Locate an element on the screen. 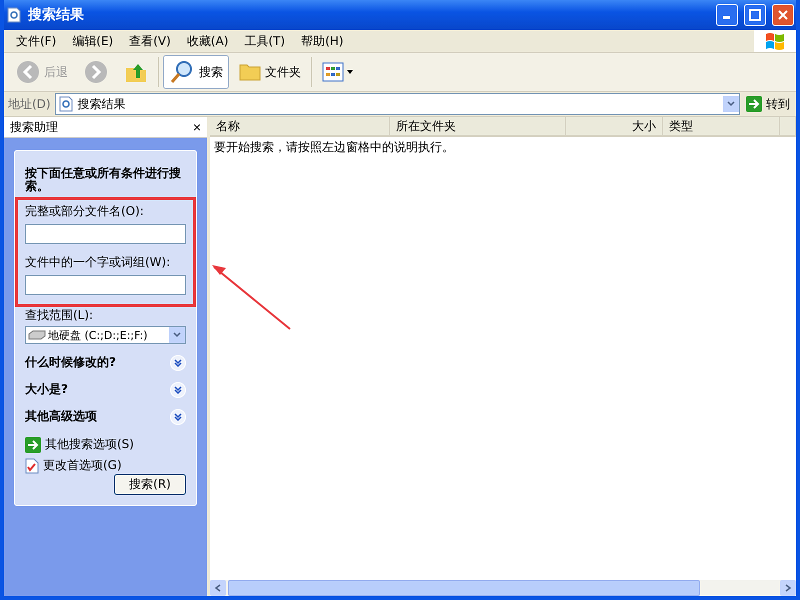 The height and width of the screenshot is (600, 800). go-button: 转到 is located at coordinates (768, 104).